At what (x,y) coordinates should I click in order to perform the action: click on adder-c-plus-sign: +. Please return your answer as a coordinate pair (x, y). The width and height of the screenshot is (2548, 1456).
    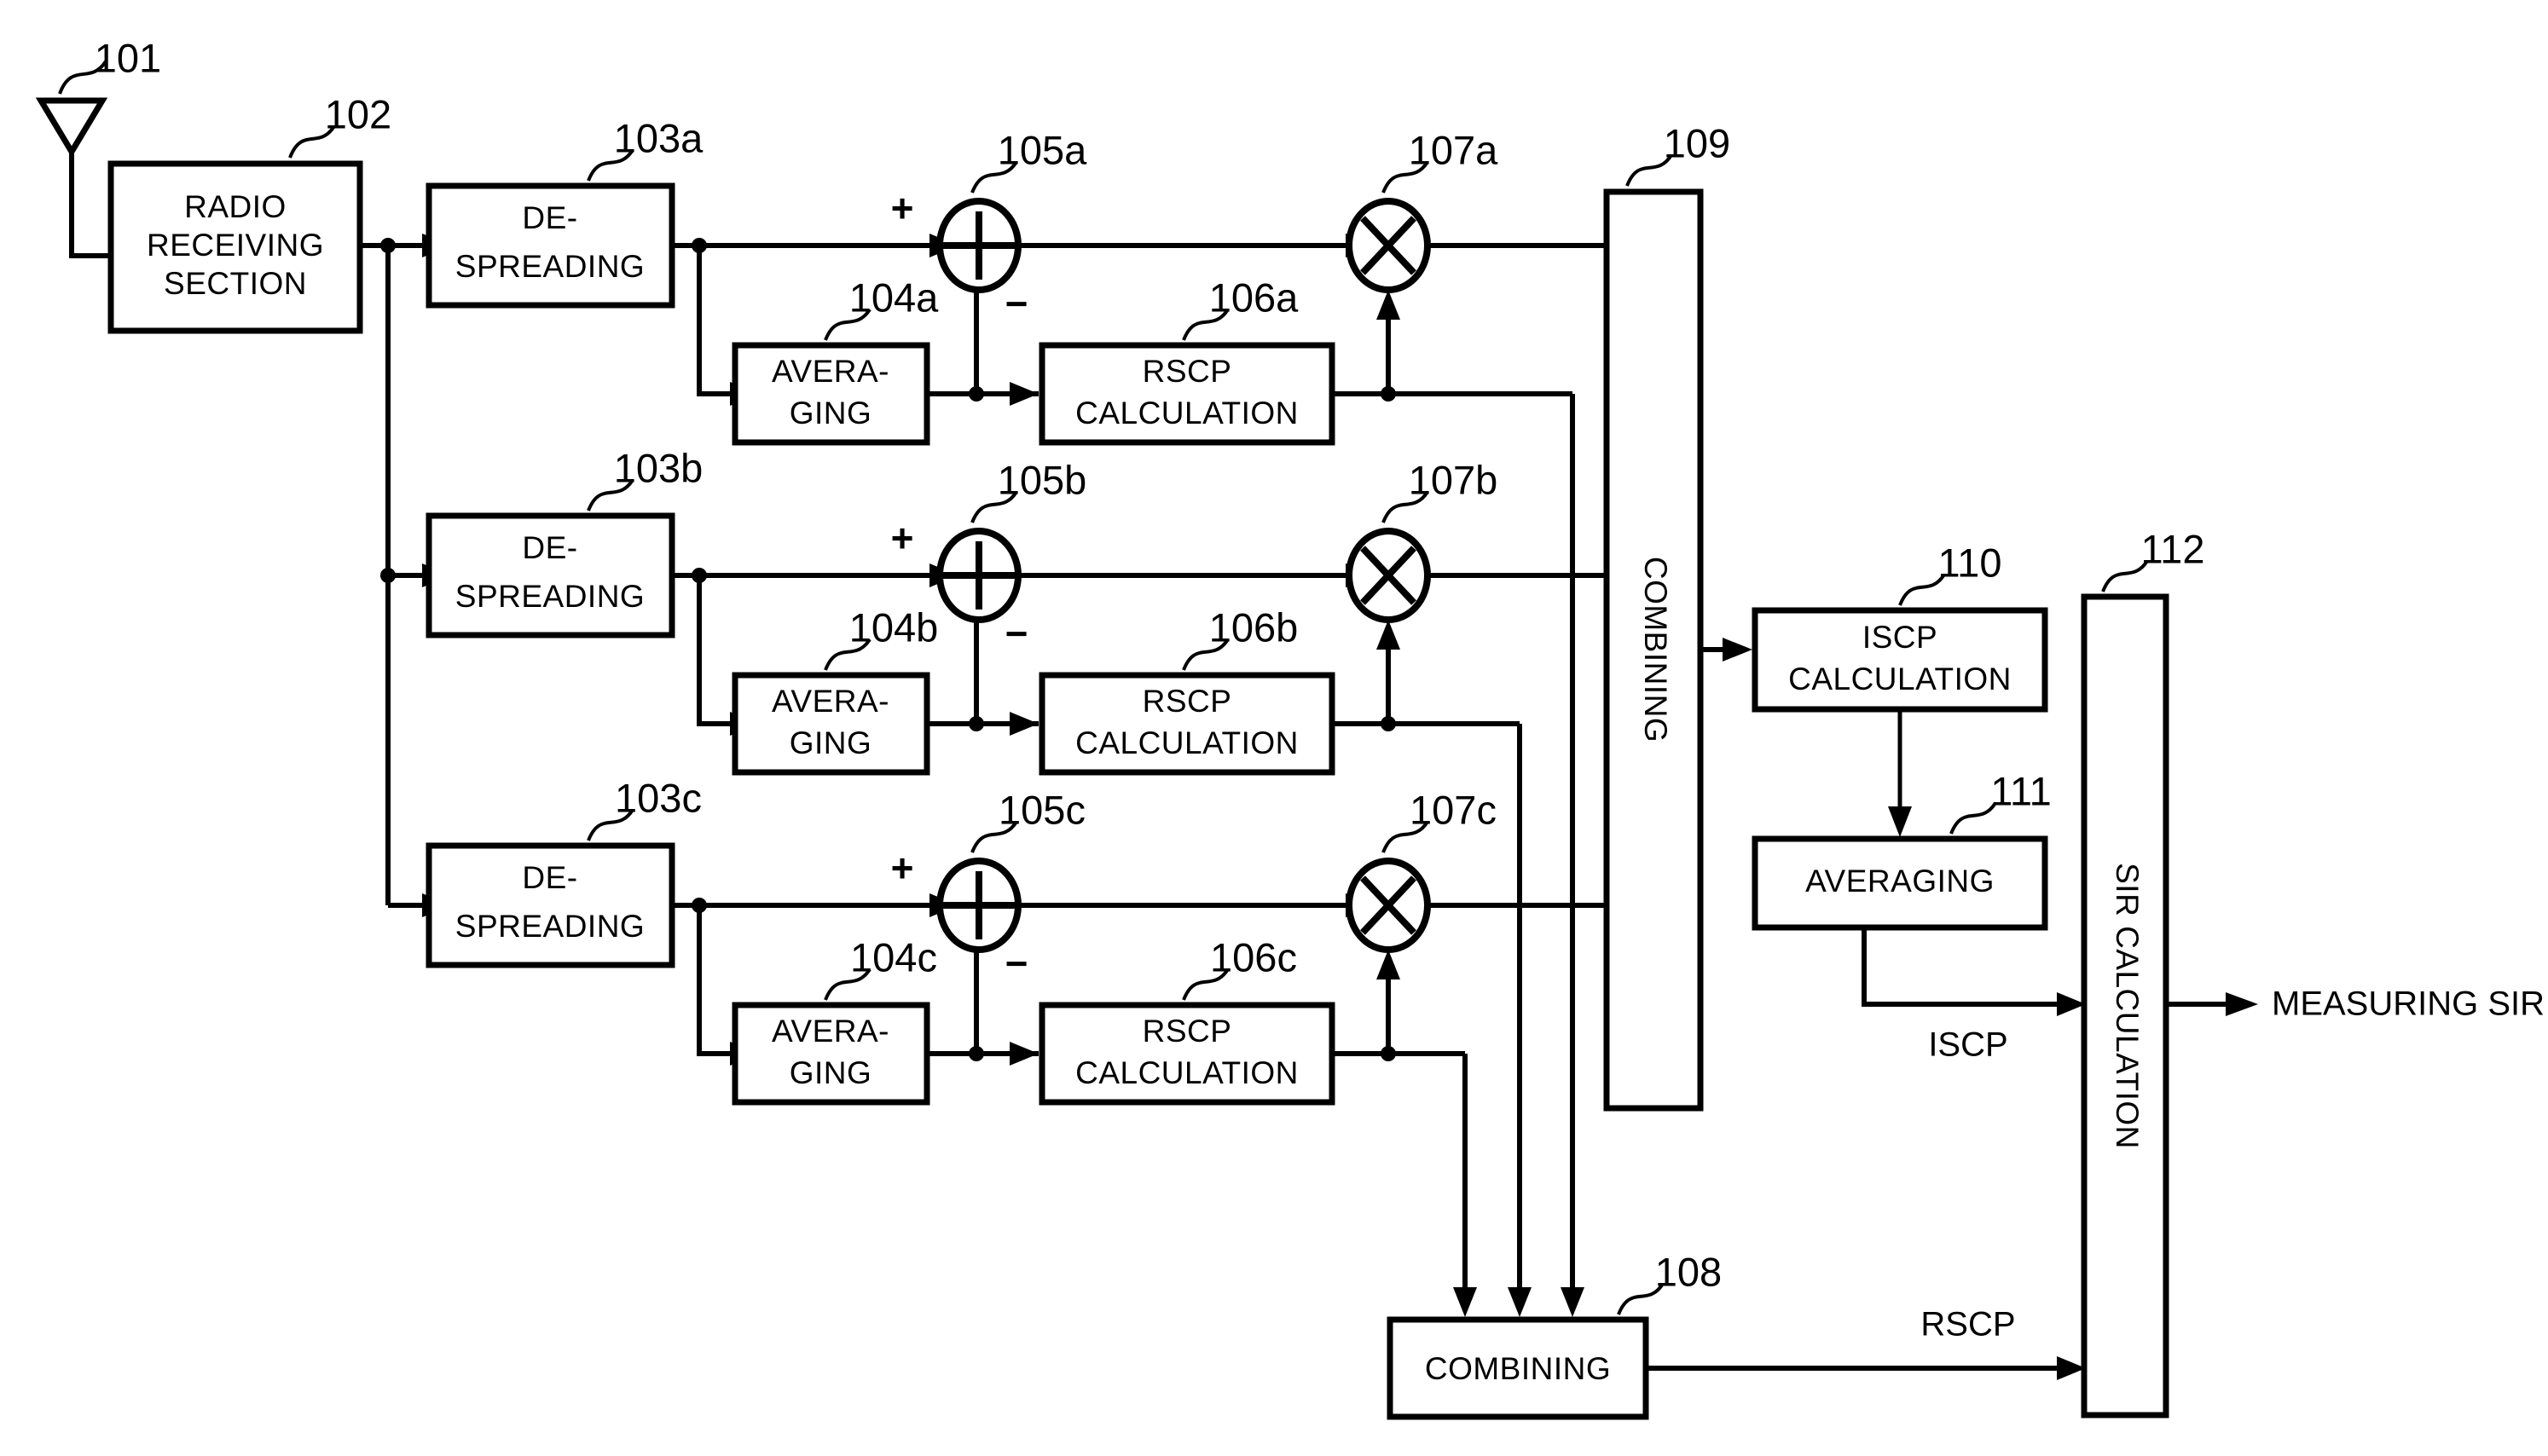
    Looking at the image, I should click on (902, 868).